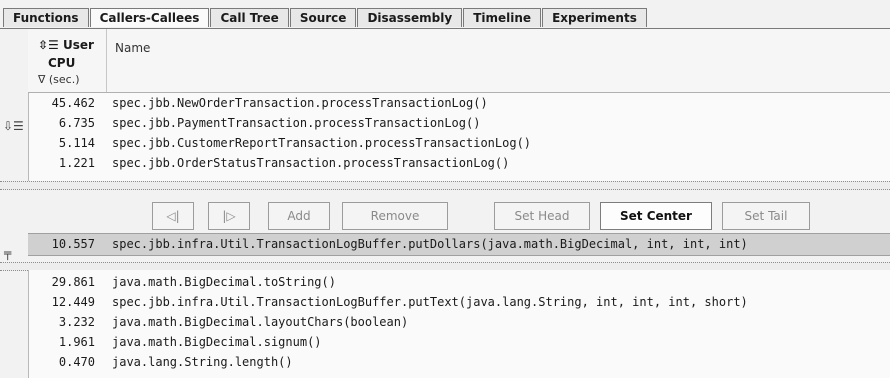 The image size is (890, 378). What do you see at coordinates (73, 244) in the screenshot?
I see `row-value: 10.557` at bounding box center [73, 244].